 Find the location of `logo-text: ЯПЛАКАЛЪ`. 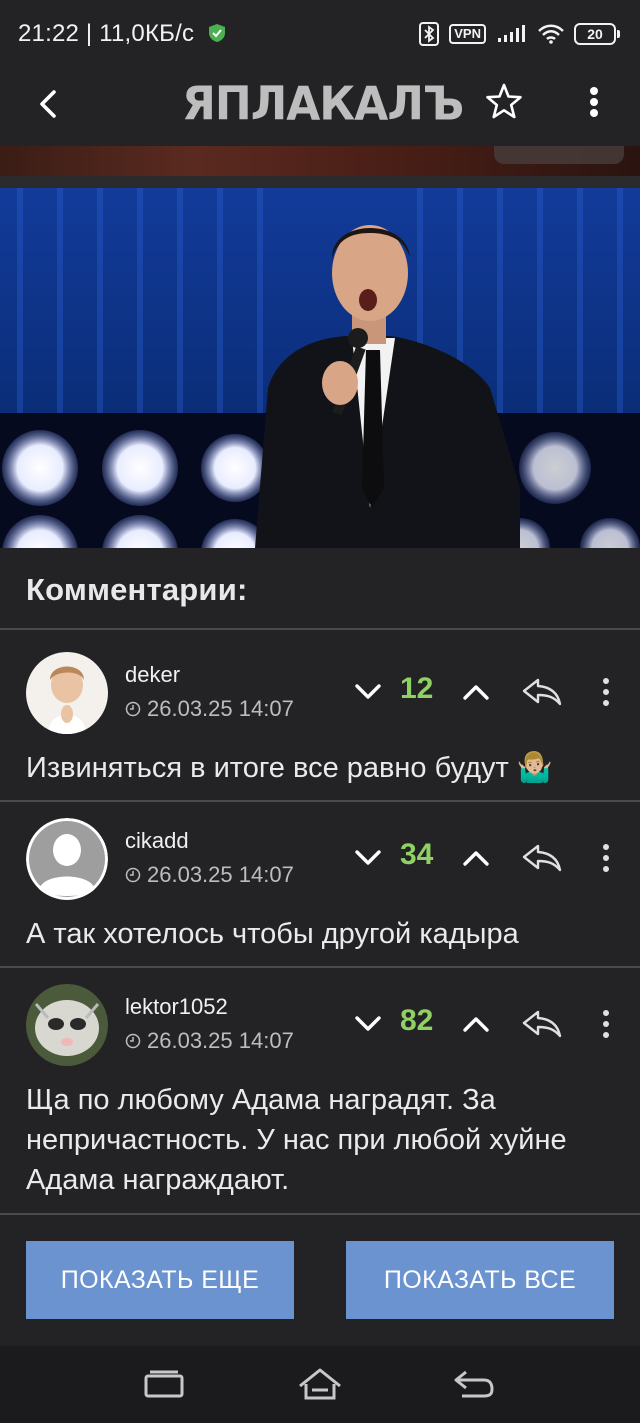

logo-text: ЯПЛАКАЛЪ is located at coordinates (323, 104).